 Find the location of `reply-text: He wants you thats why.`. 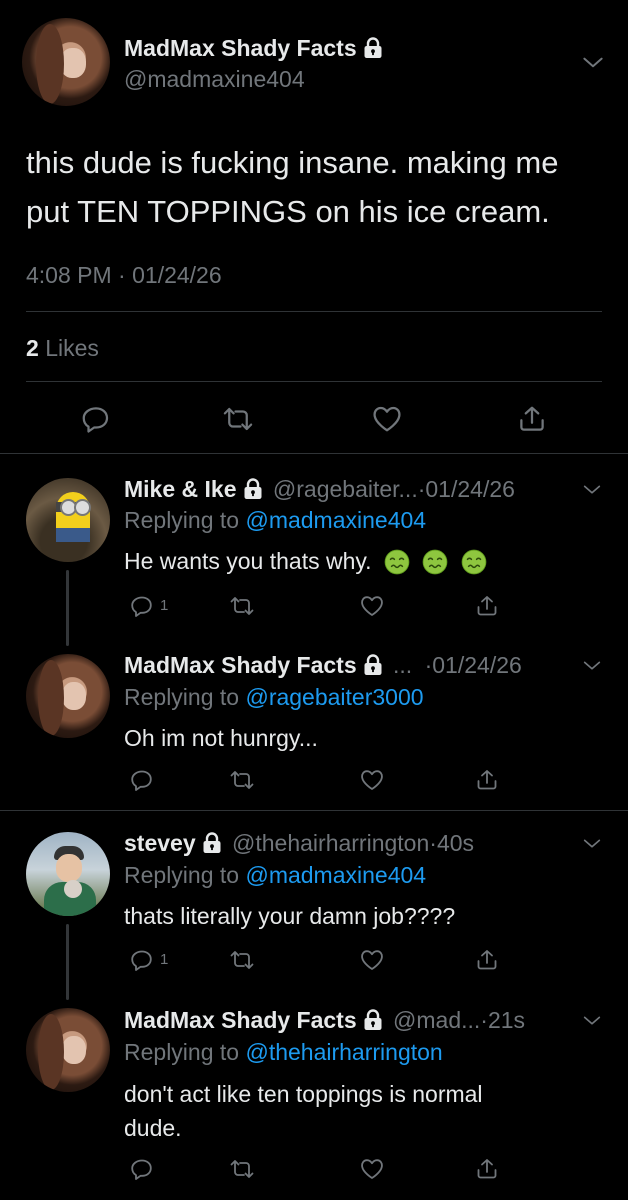

reply-text: He wants you thats why. is located at coordinates (305, 561).